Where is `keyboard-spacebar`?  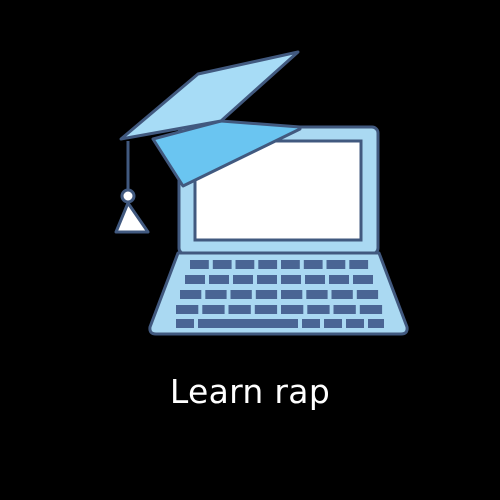 keyboard-spacebar is located at coordinates (248, 323).